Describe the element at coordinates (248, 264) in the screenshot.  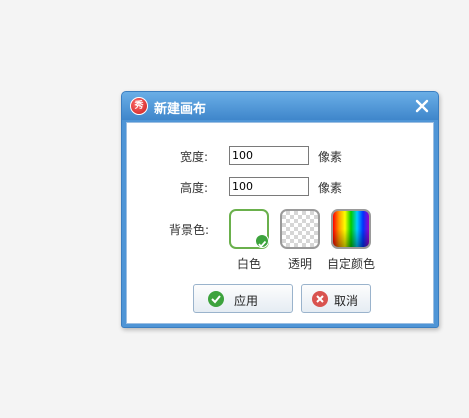
I see `swatch-white-label: 白色` at that location.